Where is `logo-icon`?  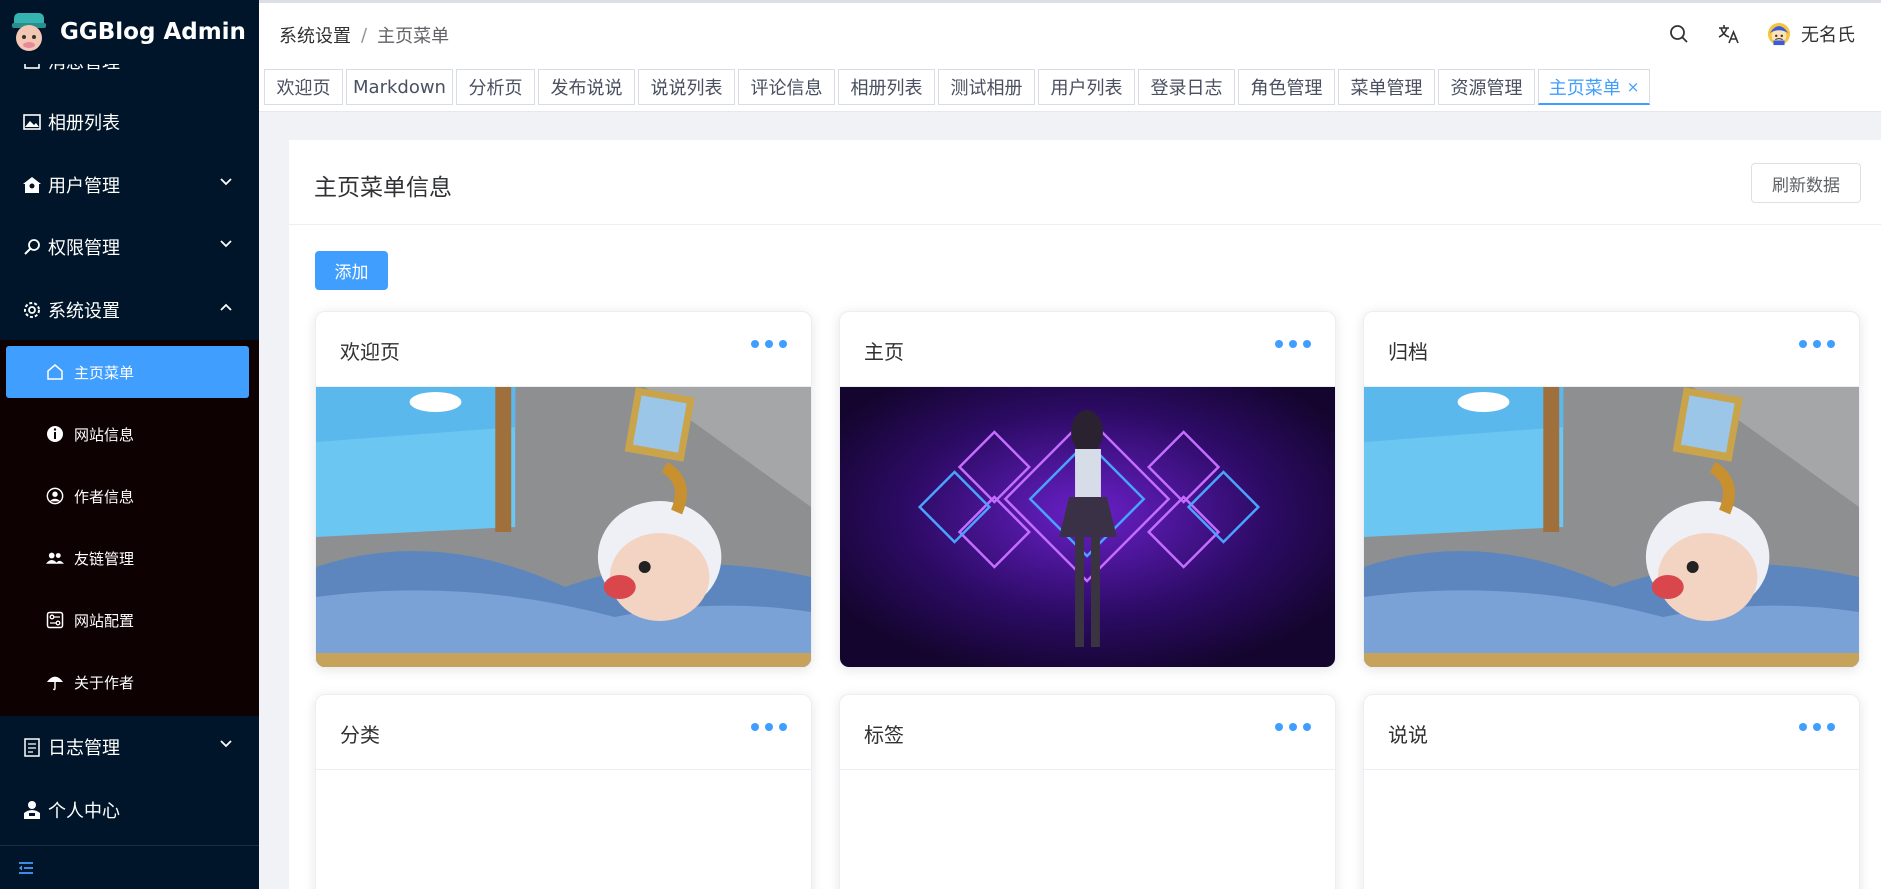
logo-icon is located at coordinates (29, 32).